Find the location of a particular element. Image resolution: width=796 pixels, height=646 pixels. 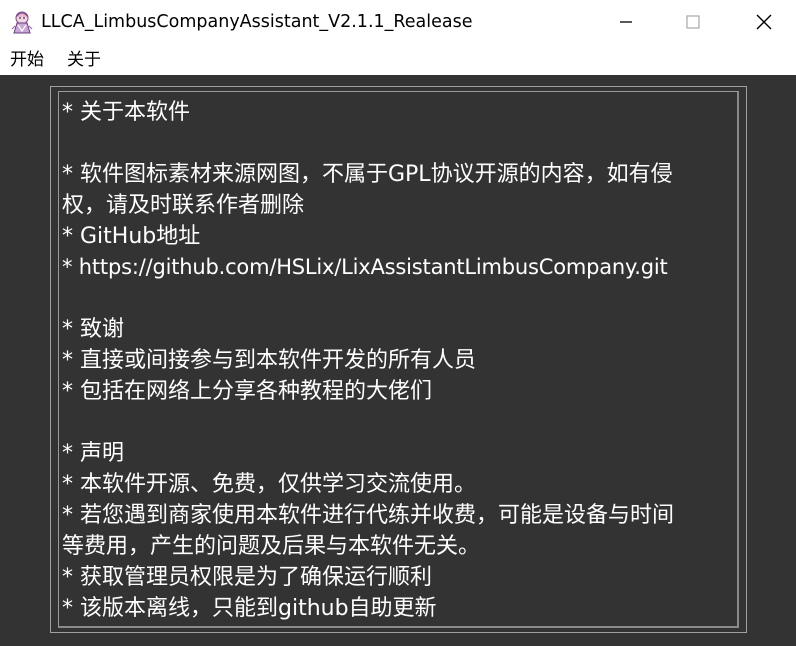

about-line: 等费用，产生的问题及后果与本软件无关。 is located at coordinates (271, 546).